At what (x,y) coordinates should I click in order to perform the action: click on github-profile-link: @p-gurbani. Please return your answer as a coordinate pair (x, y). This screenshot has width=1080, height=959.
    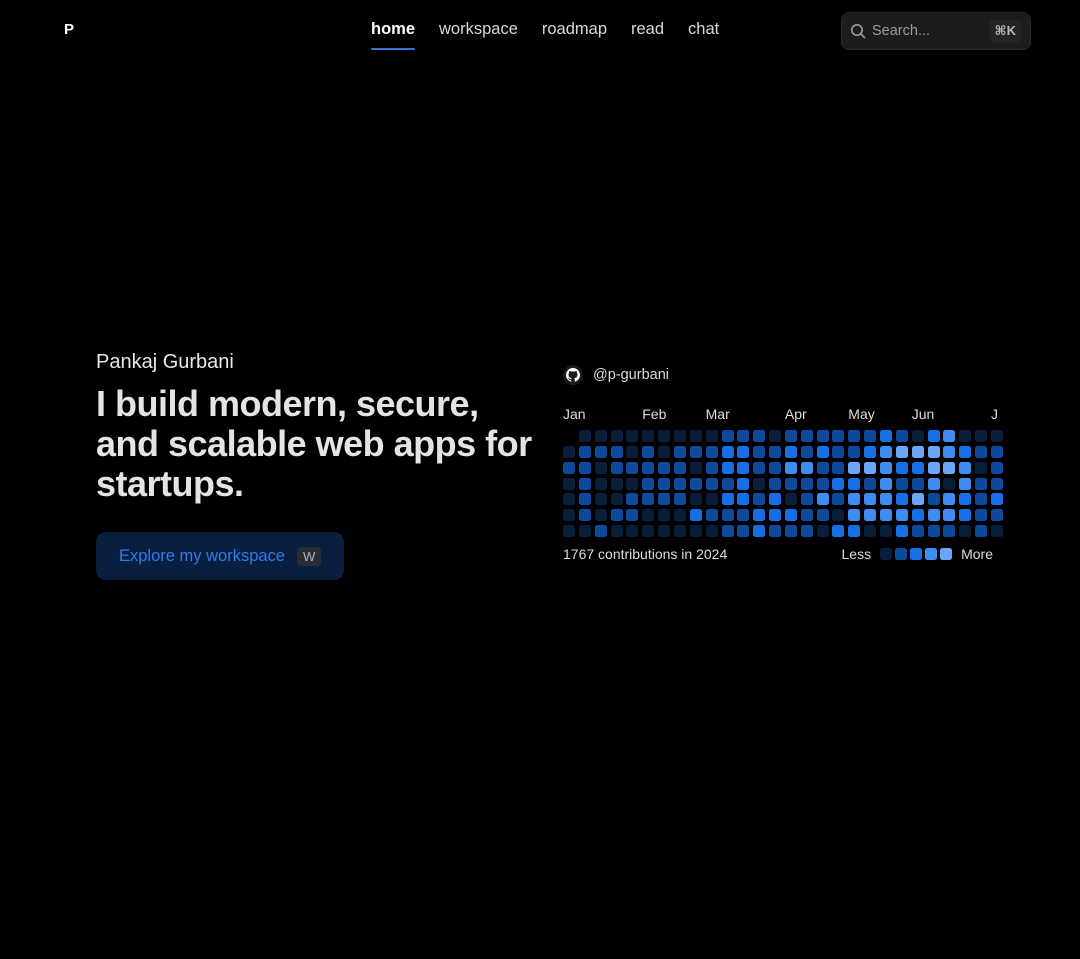
    Looking at the image, I should click on (783, 375).